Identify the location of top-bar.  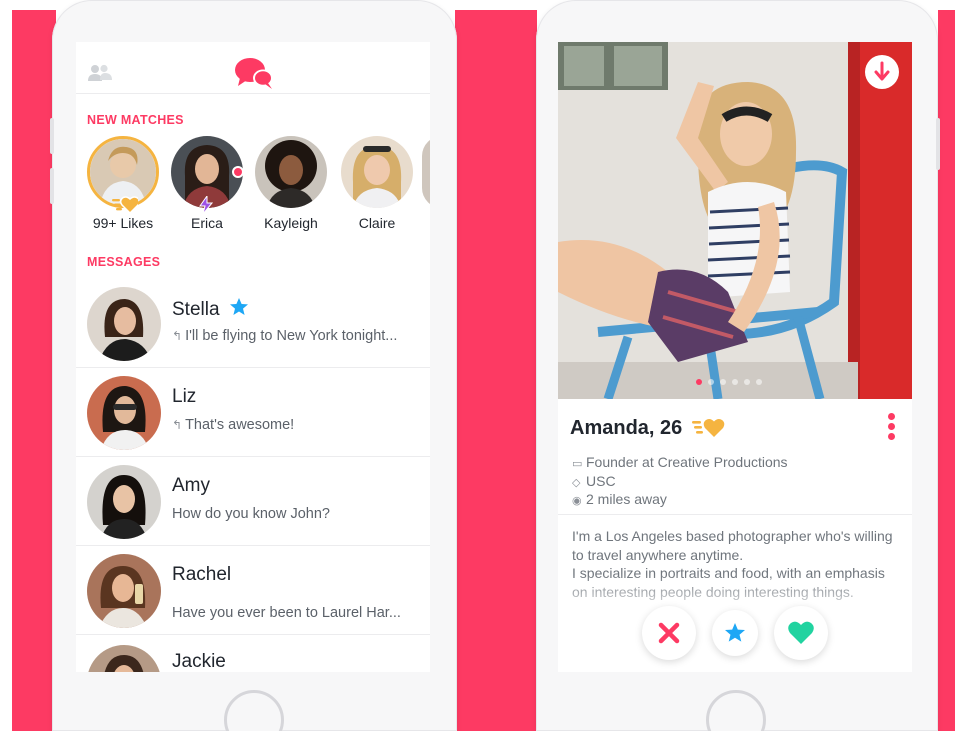
(253, 68).